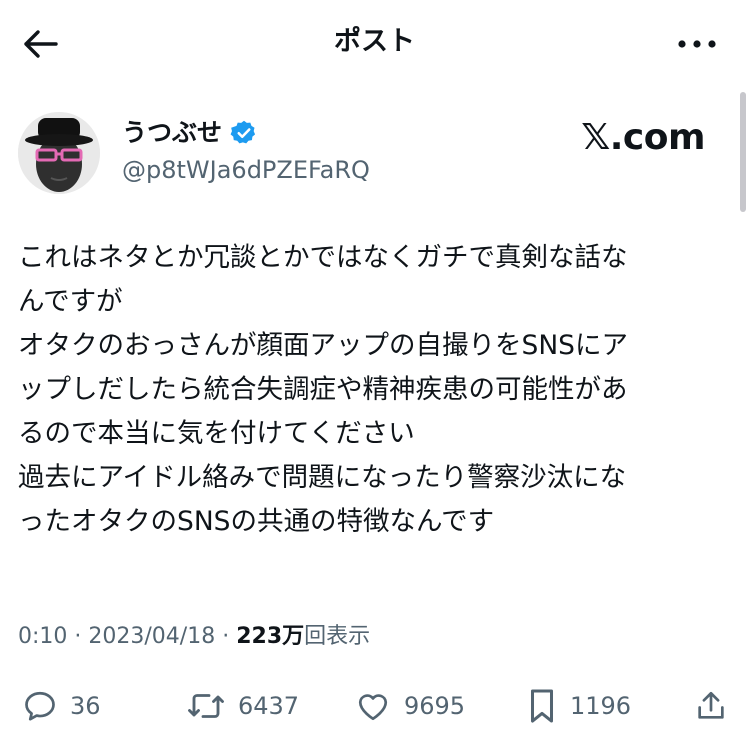 This screenshot has width=749, height=747. I want to click on tweet-text-line: これはネタとか冗談とかではなくガチで真剣な話な, so click(323, 257).